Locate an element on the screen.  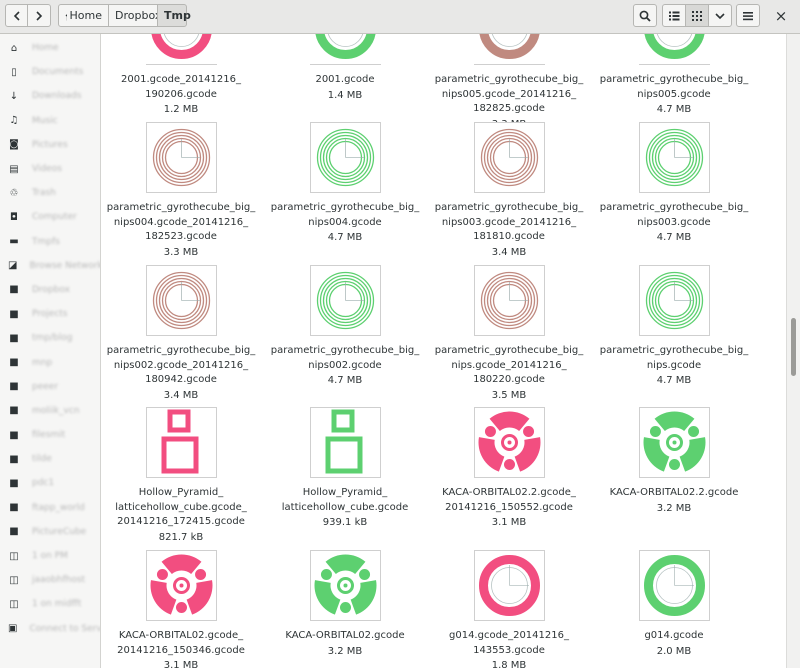
sidebar-item-label: Pictures is located at coordinates (50, 144).